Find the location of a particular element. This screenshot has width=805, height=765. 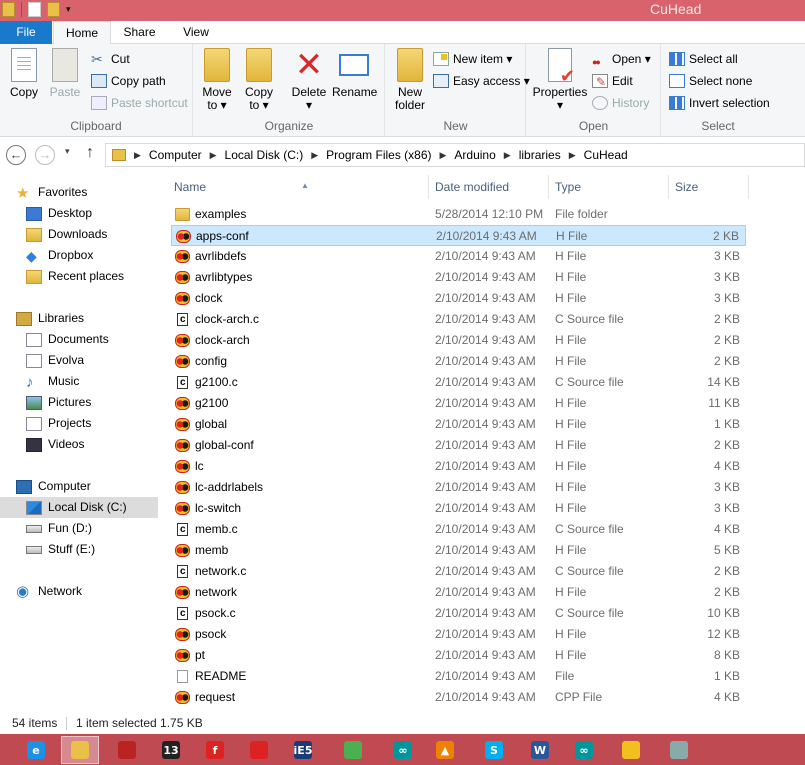

nav-fun-d: Fun (D:) is located at coordinates (59, 528).